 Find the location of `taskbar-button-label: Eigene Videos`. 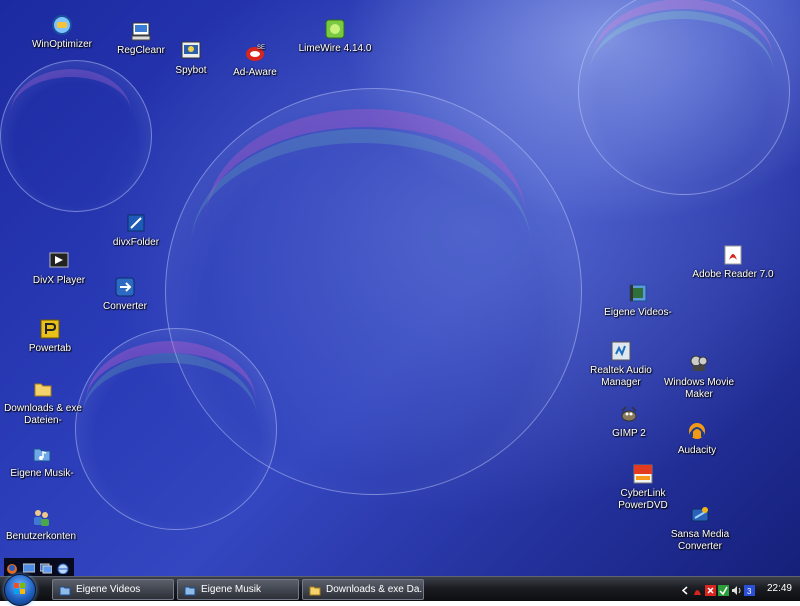

taskbar-button-label: Eigene Videos is located at coordinates (108, 589).